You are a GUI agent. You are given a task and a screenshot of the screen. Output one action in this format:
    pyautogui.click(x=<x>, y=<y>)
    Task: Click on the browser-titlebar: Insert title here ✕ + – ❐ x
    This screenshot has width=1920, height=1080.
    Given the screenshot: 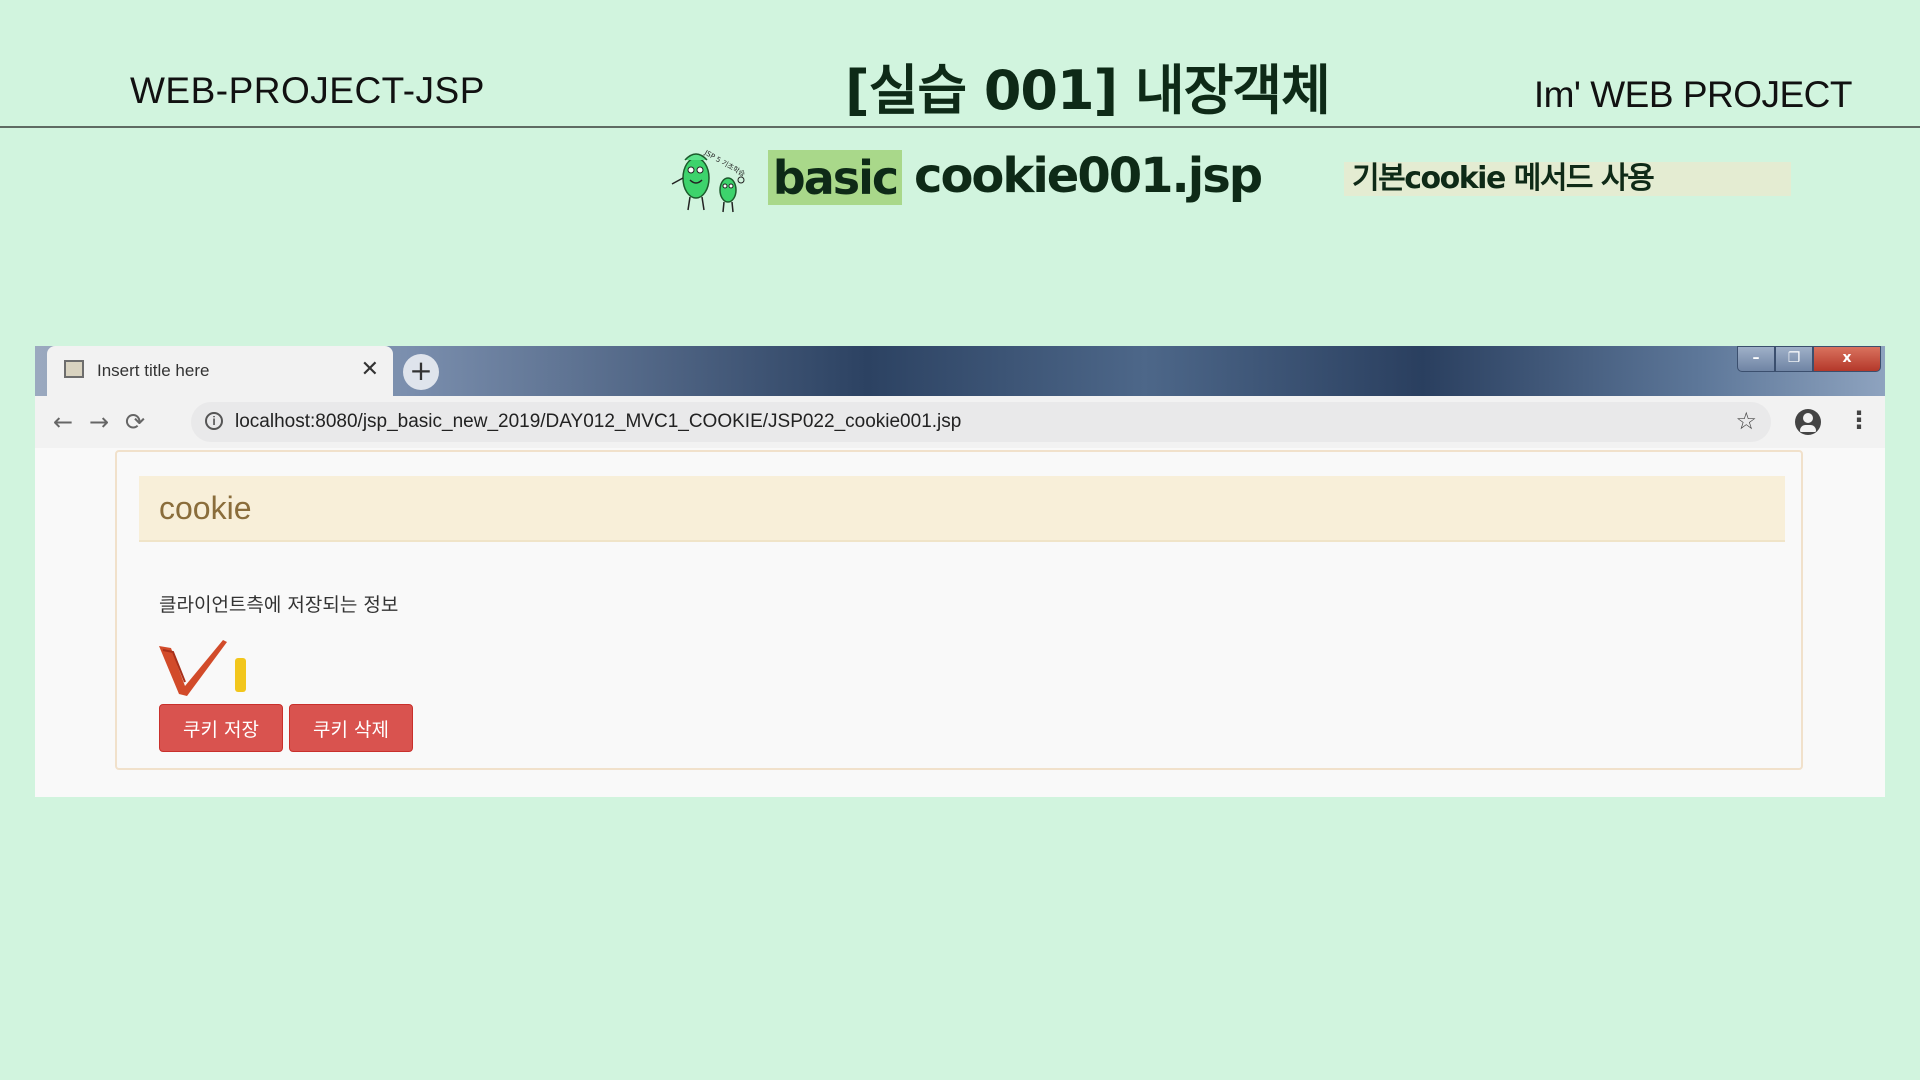 What is the action you would take?
    pyautogui.click(x=960, y=371)
    